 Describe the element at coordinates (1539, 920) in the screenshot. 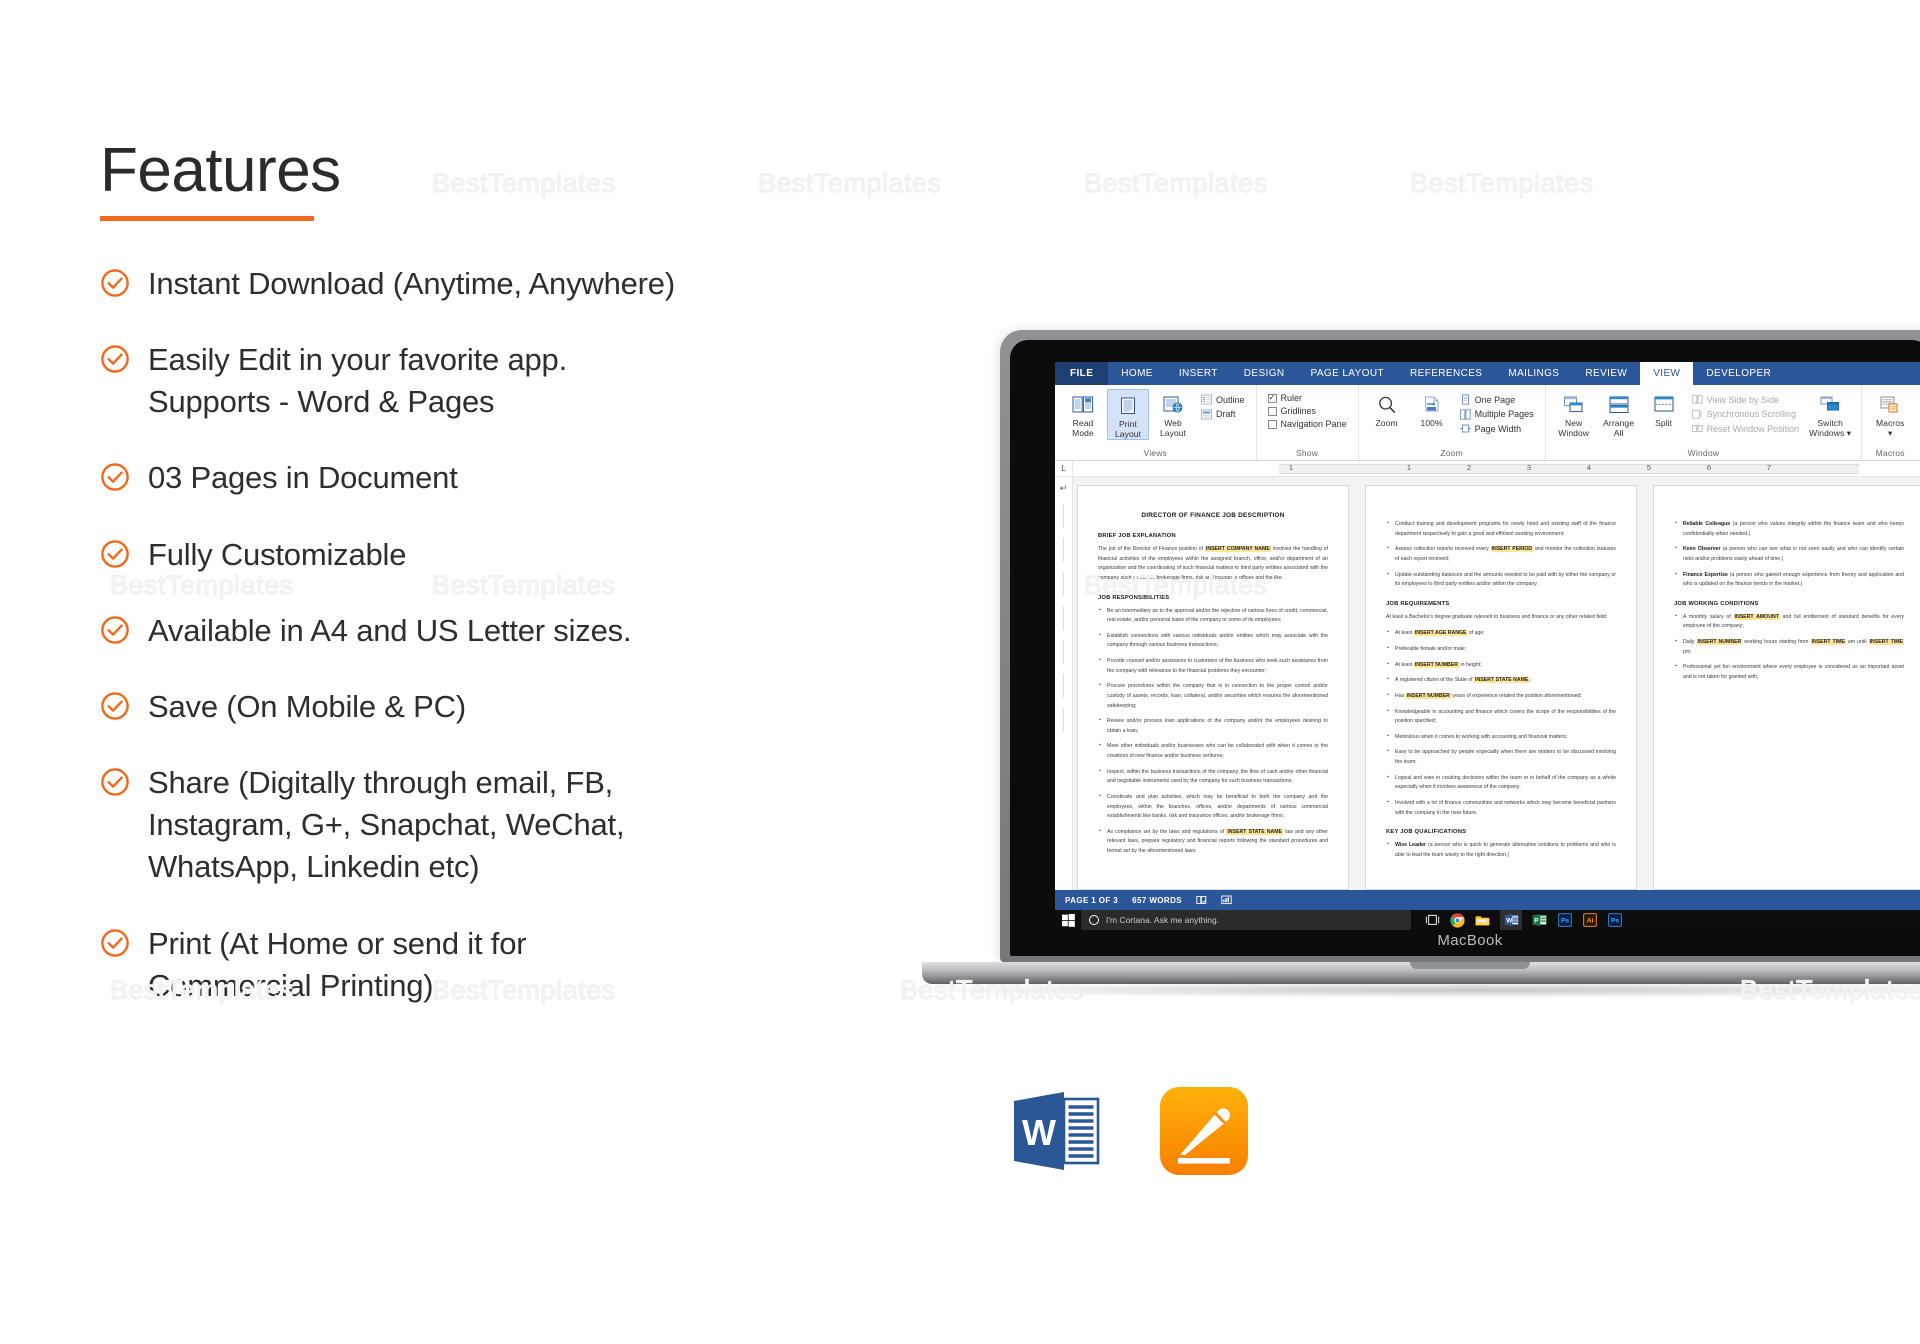

I see `powerpoint-icon: P` at that location.